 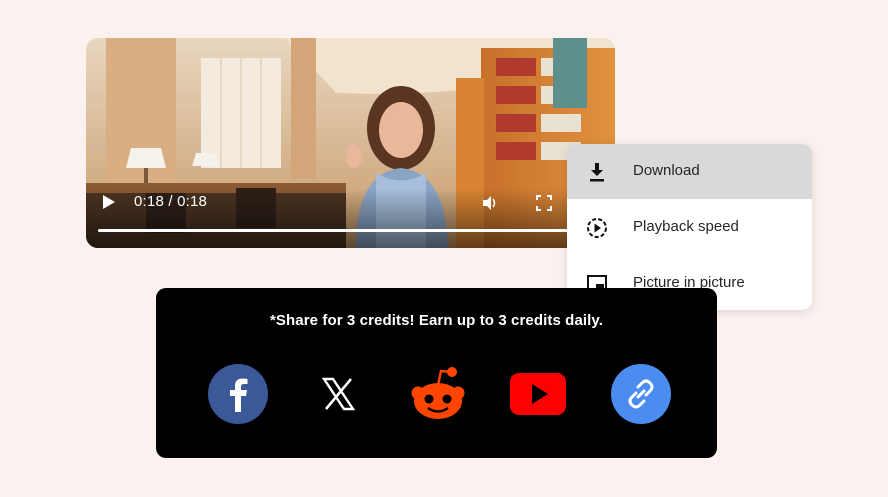 What do you see at coordinates (338, 394) in the screenshot?
I see `x-share-button` at bounding box center [338, 394].